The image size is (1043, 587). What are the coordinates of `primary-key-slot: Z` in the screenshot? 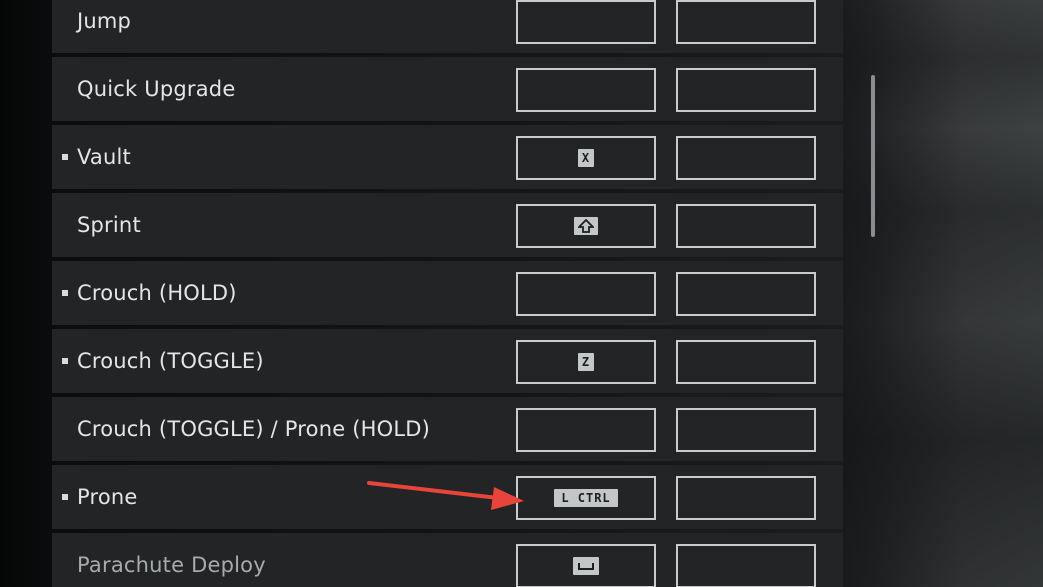 It's located at (586, 362).